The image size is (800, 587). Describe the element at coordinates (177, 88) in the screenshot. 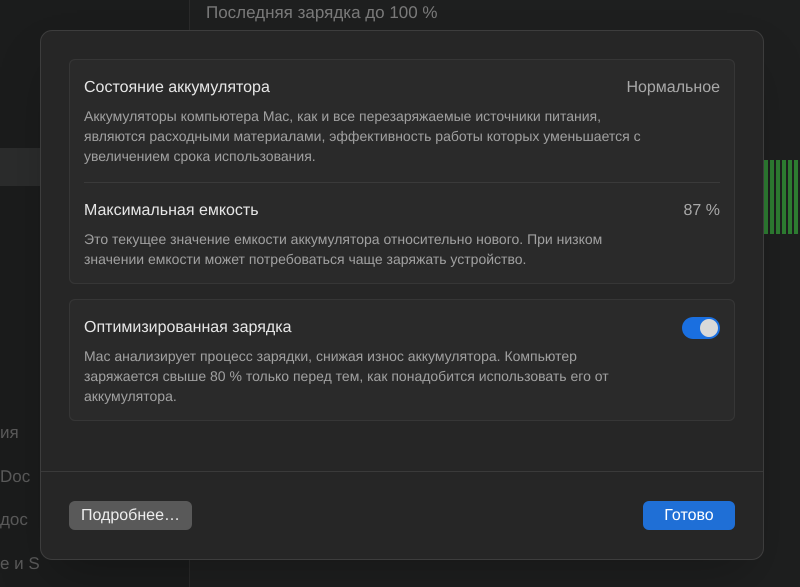

I see `section-title: Состояние аккумулятора` at that location.